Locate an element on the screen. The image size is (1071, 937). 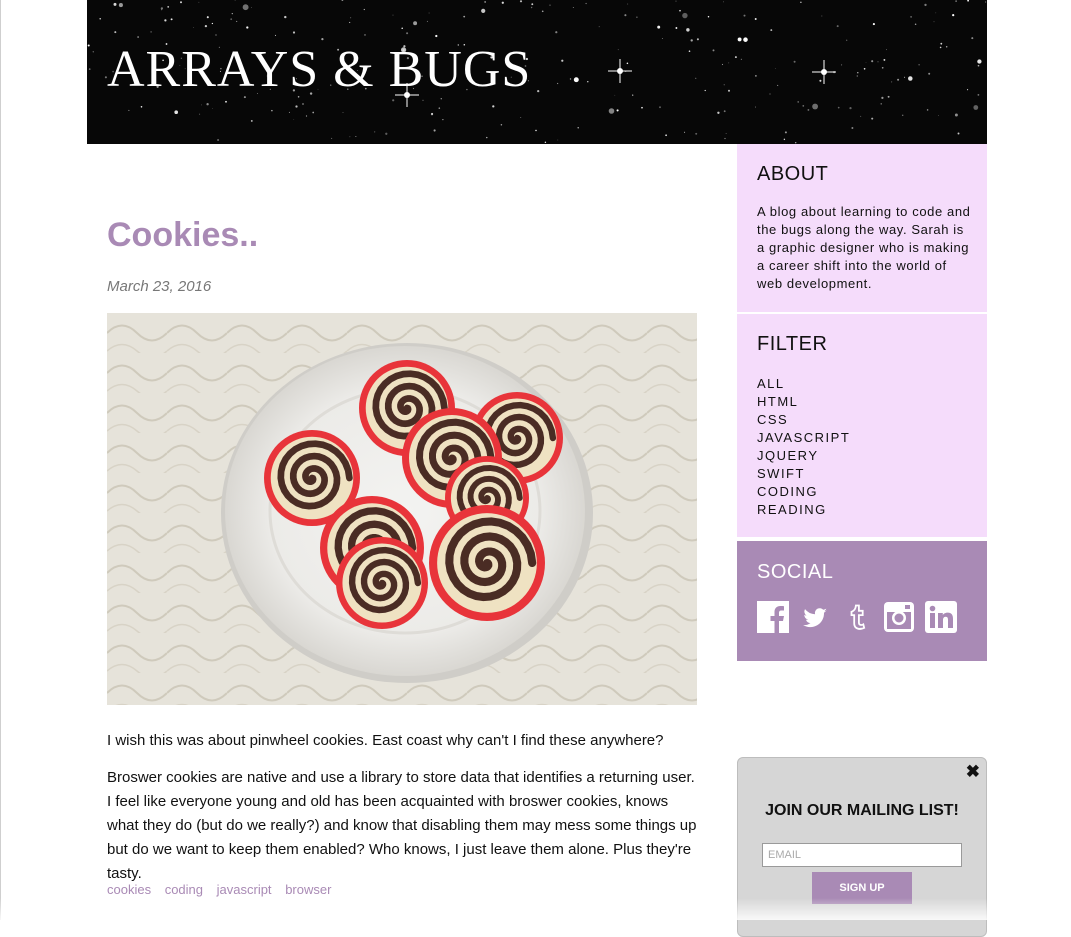
mailing-heading: JOIN OUR MAILING LIST! is located at coordinates (862, 811).